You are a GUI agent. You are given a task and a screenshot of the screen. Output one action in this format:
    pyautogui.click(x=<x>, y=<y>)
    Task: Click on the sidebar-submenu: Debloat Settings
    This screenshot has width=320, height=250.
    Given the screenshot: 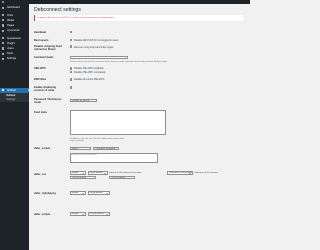 What is the action you would take?
    pyautogui.click(x=14, y=97)
    